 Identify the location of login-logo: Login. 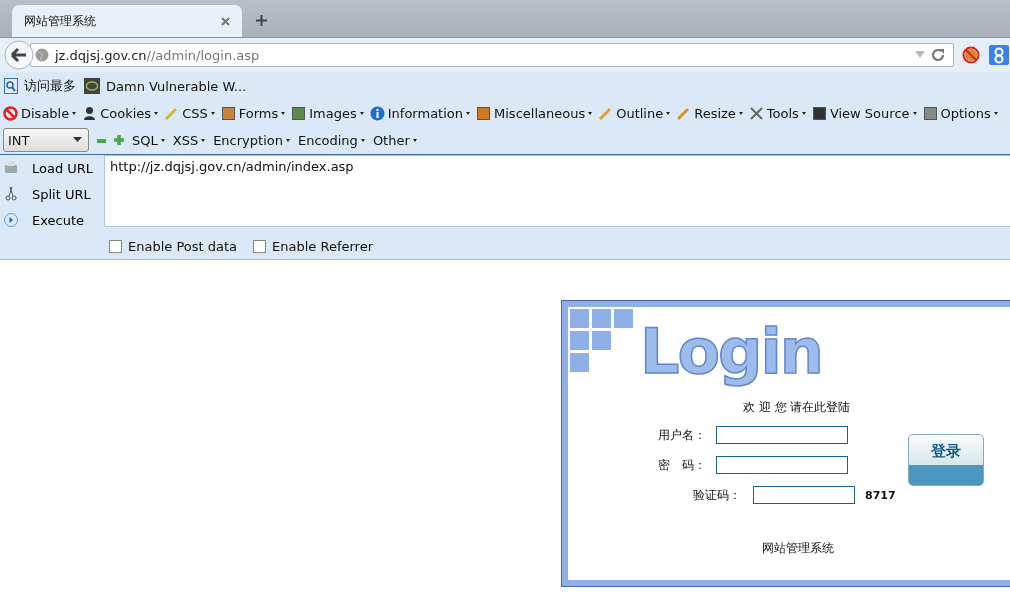
(731, 352).